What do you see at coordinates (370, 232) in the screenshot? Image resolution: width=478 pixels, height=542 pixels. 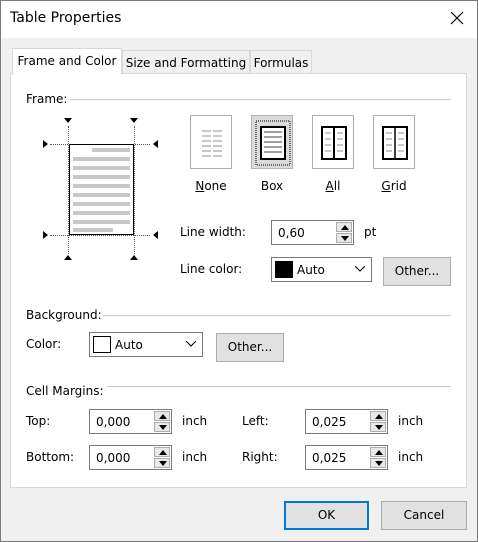 I see `line-width-unit: pt` at bounding box center [370, 232].